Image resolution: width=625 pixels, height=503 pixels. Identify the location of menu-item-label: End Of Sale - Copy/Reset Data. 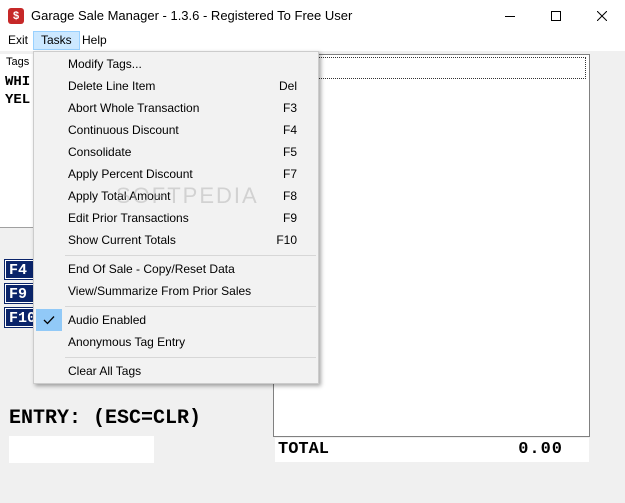
(151, 269).